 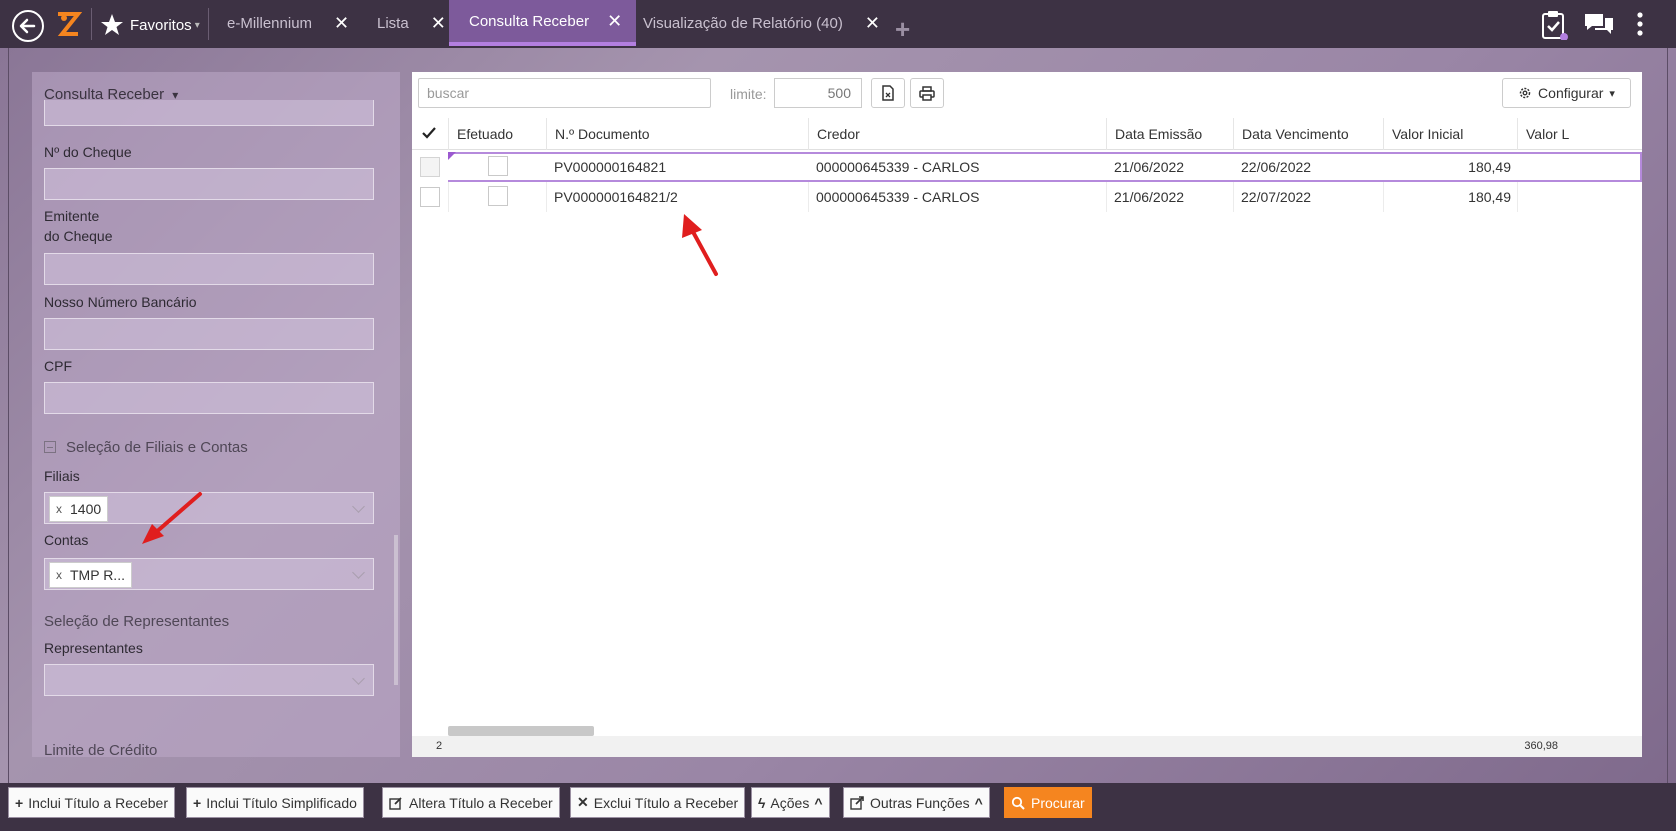 I want to click on cheque-num-input, so click(x=209, y=184).